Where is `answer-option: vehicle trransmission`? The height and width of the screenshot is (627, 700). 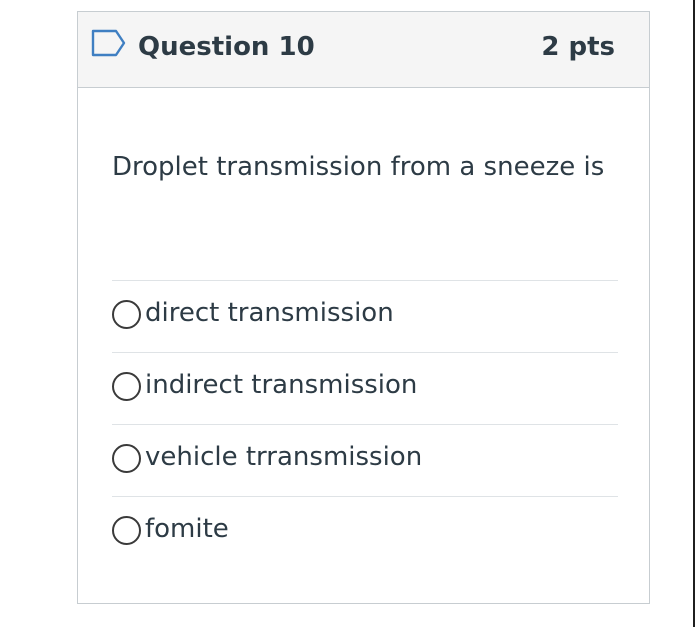 answer-option: vehicle trransmission is located at coordinates (365, 460).